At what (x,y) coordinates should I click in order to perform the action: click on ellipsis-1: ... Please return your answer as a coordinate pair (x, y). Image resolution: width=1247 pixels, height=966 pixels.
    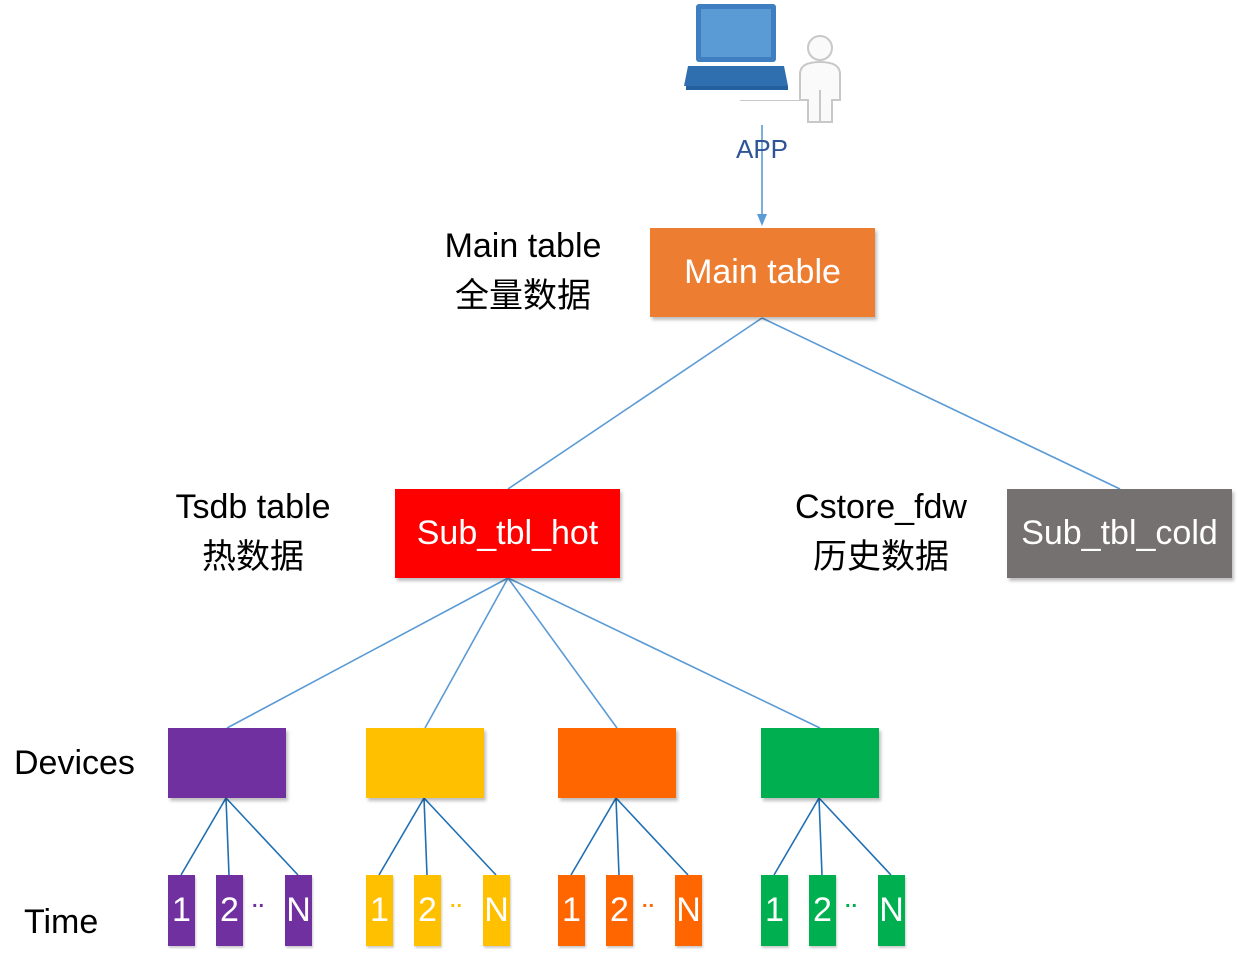
    Looking at the image, I should click on (259, 901).